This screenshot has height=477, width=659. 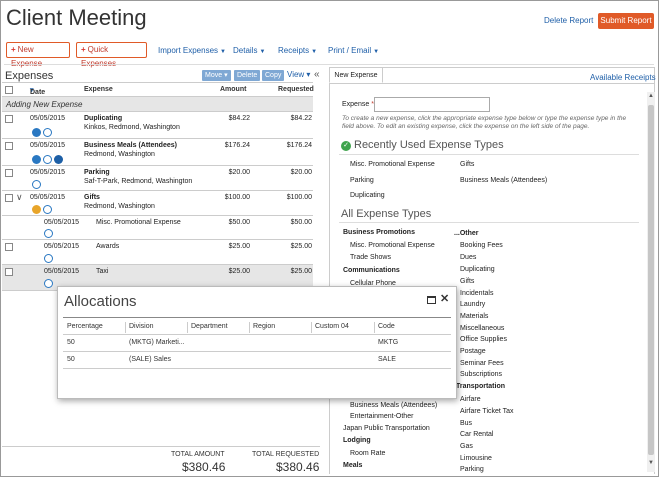 What do you see at coordinates (626, 21) in the screenshot?
I see `submit-report-button: Submit Report` at bounding box center [626, 21].